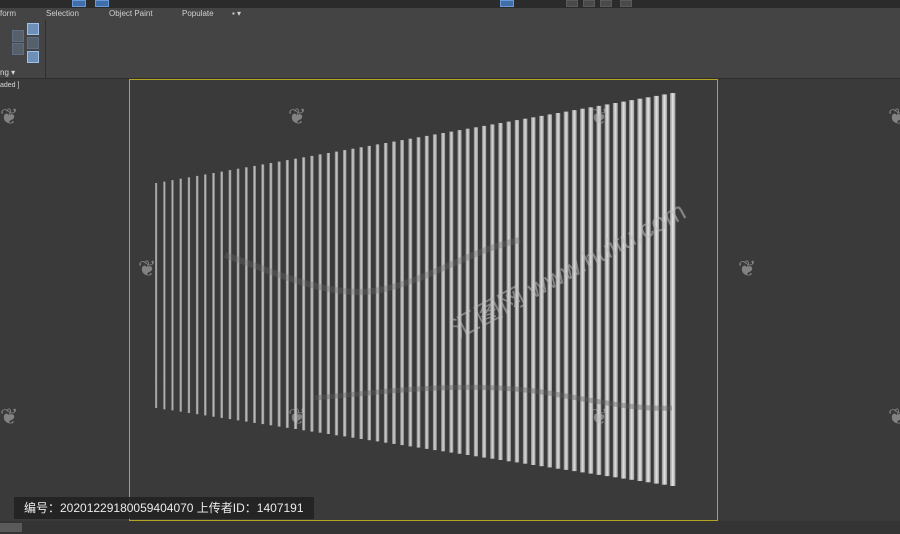 The image size is (900, 534). I want to click on image-id-caption: 编号：20201229180059404070 上传者ID：1407191, so click(164, 508).